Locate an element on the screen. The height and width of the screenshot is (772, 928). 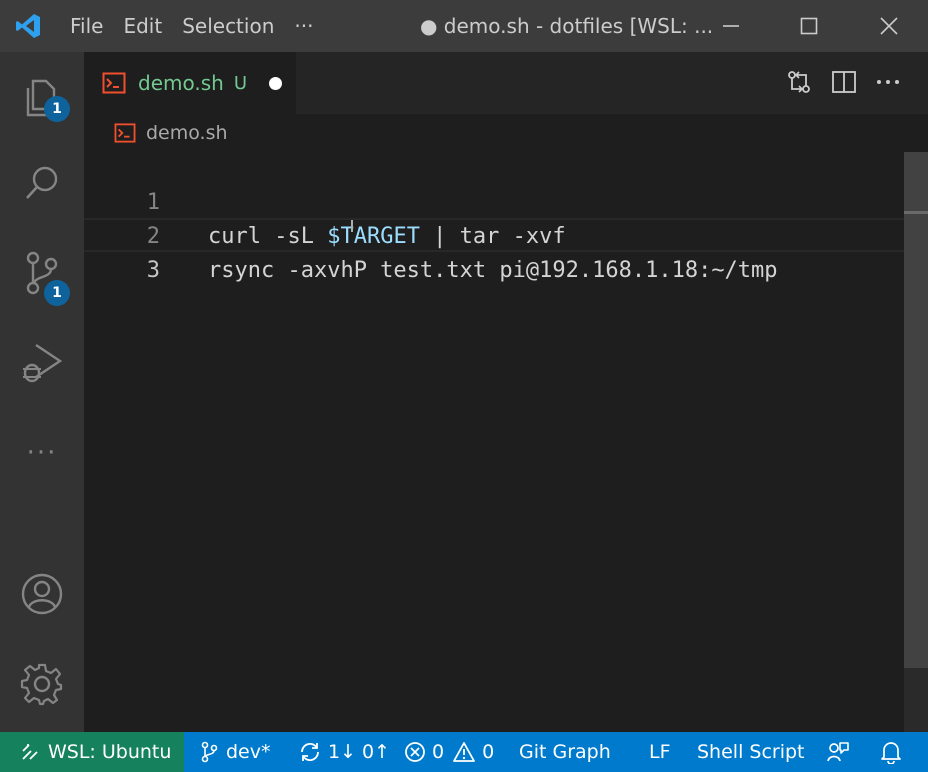
source-control-button: 1 is located at coordinates (42, 273).